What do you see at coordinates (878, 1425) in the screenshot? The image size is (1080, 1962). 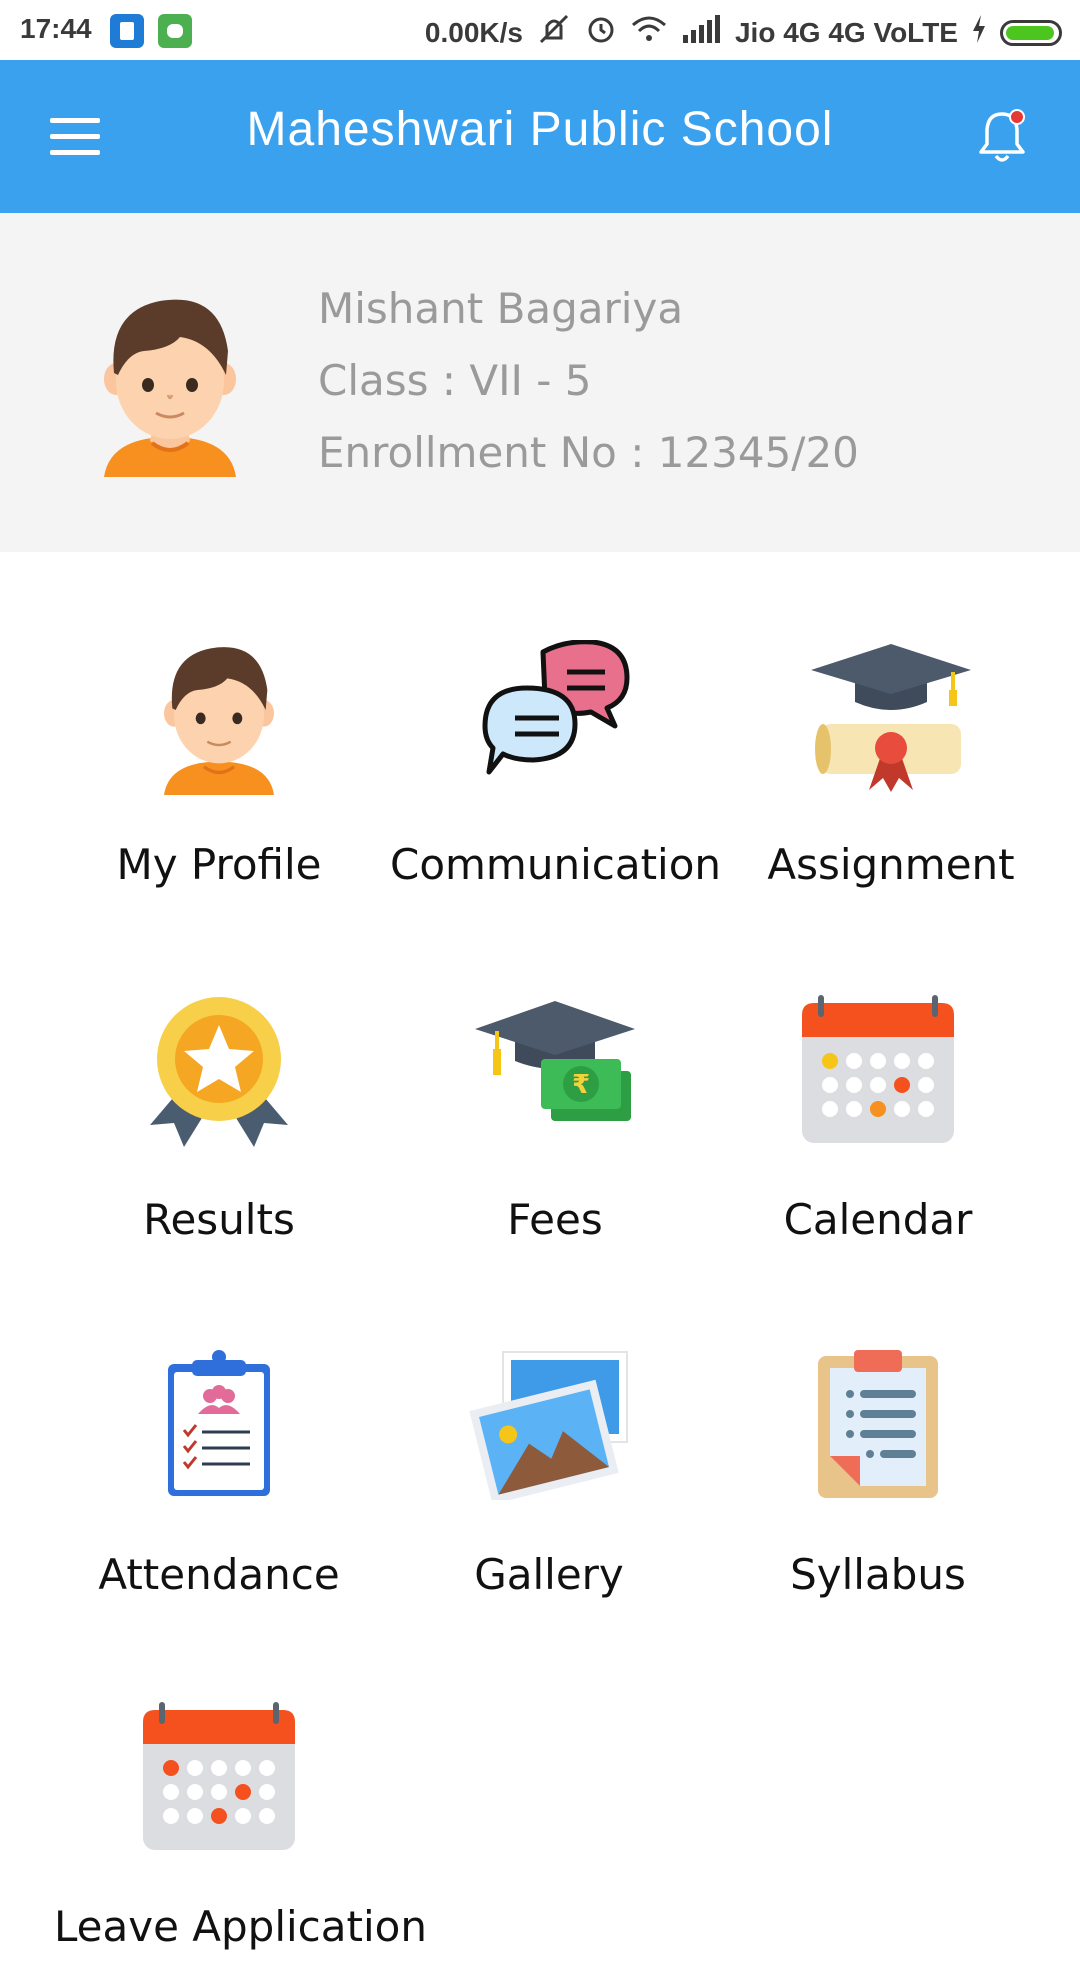 I see `document-list-icon` at bounding box center [878, 1425].